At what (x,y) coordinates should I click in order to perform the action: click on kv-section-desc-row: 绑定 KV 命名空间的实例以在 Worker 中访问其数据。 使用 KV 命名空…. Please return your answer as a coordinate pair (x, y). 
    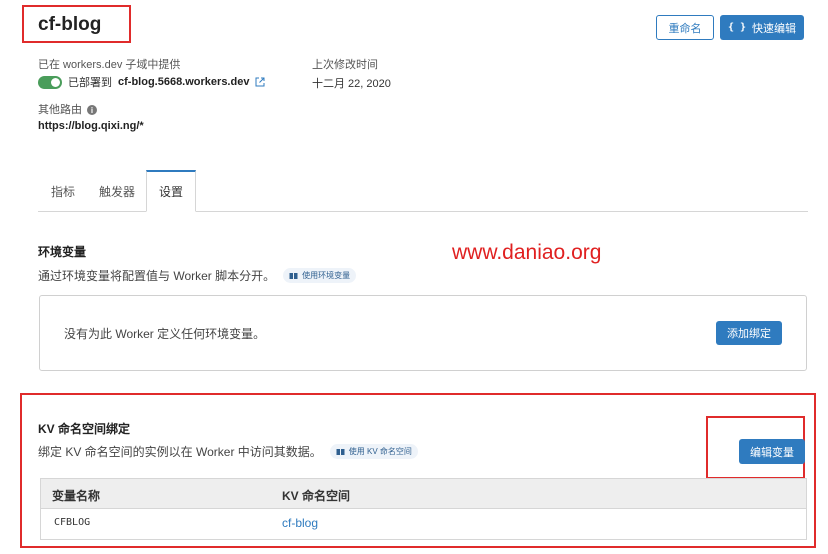
    Looking at the image, I should click on (228, 451).